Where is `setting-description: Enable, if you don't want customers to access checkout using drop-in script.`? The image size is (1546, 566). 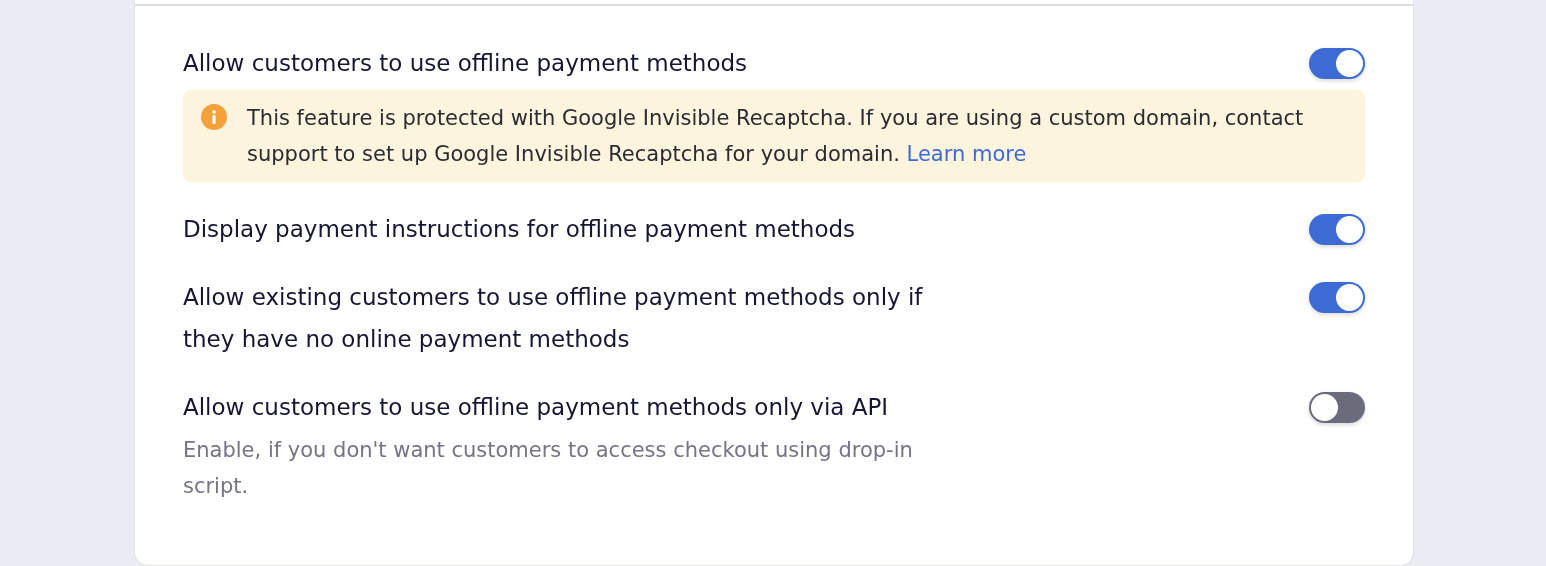
setting-description: Enable, if you don't want customers to access checkout using drop-in script. is located at coordinates (548, 468).